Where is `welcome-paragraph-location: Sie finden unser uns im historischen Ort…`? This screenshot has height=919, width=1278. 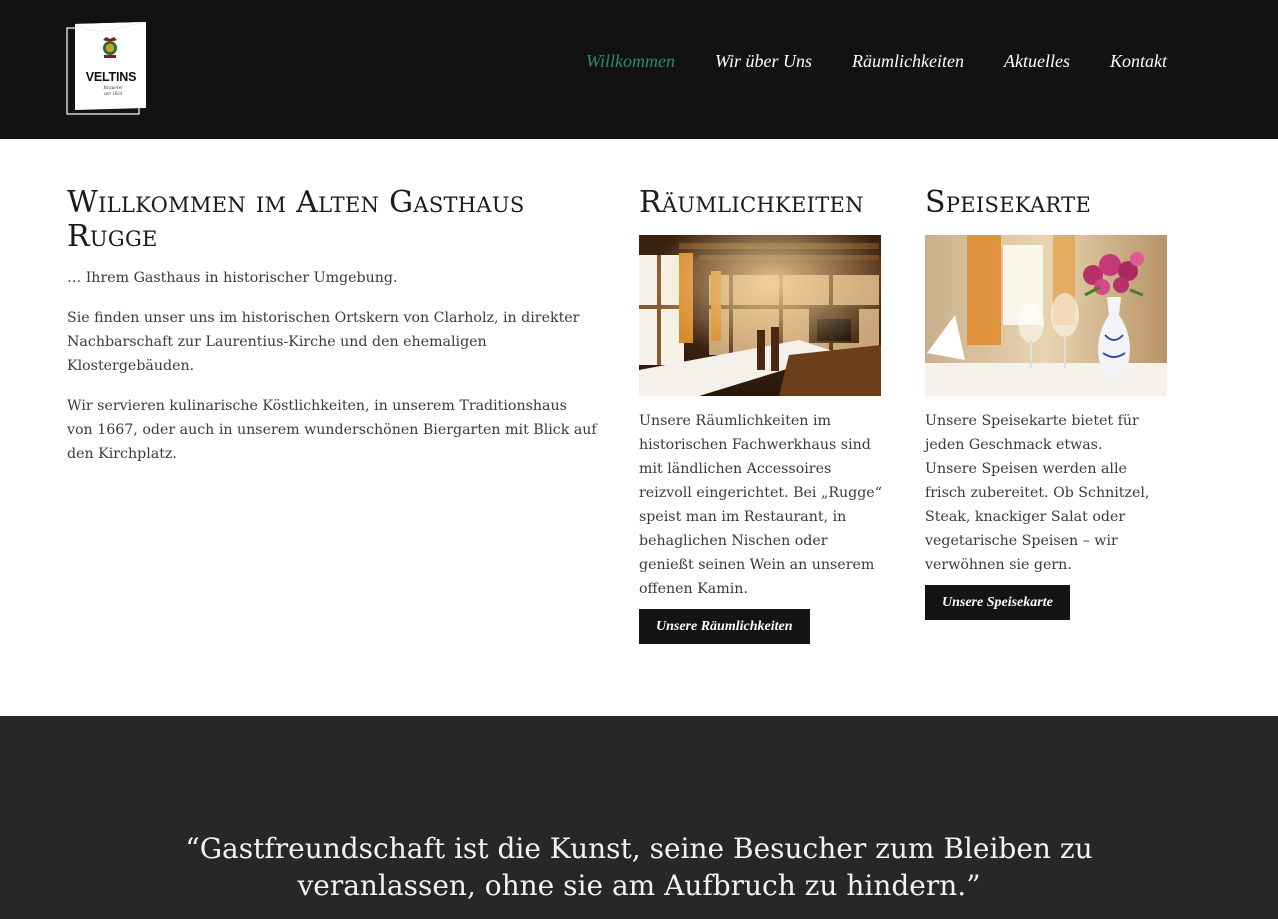 welcome-paragraph-location: Sie finden unser uns im historischen Ort… is located at coordinates (323, 342).